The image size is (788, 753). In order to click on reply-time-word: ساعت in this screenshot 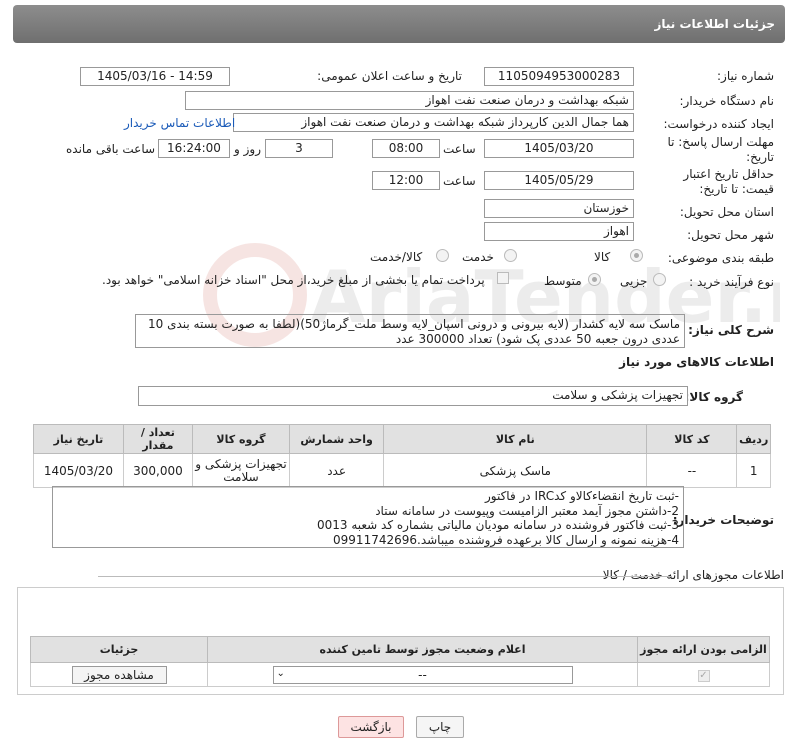, I will do `click(459, 149)`.